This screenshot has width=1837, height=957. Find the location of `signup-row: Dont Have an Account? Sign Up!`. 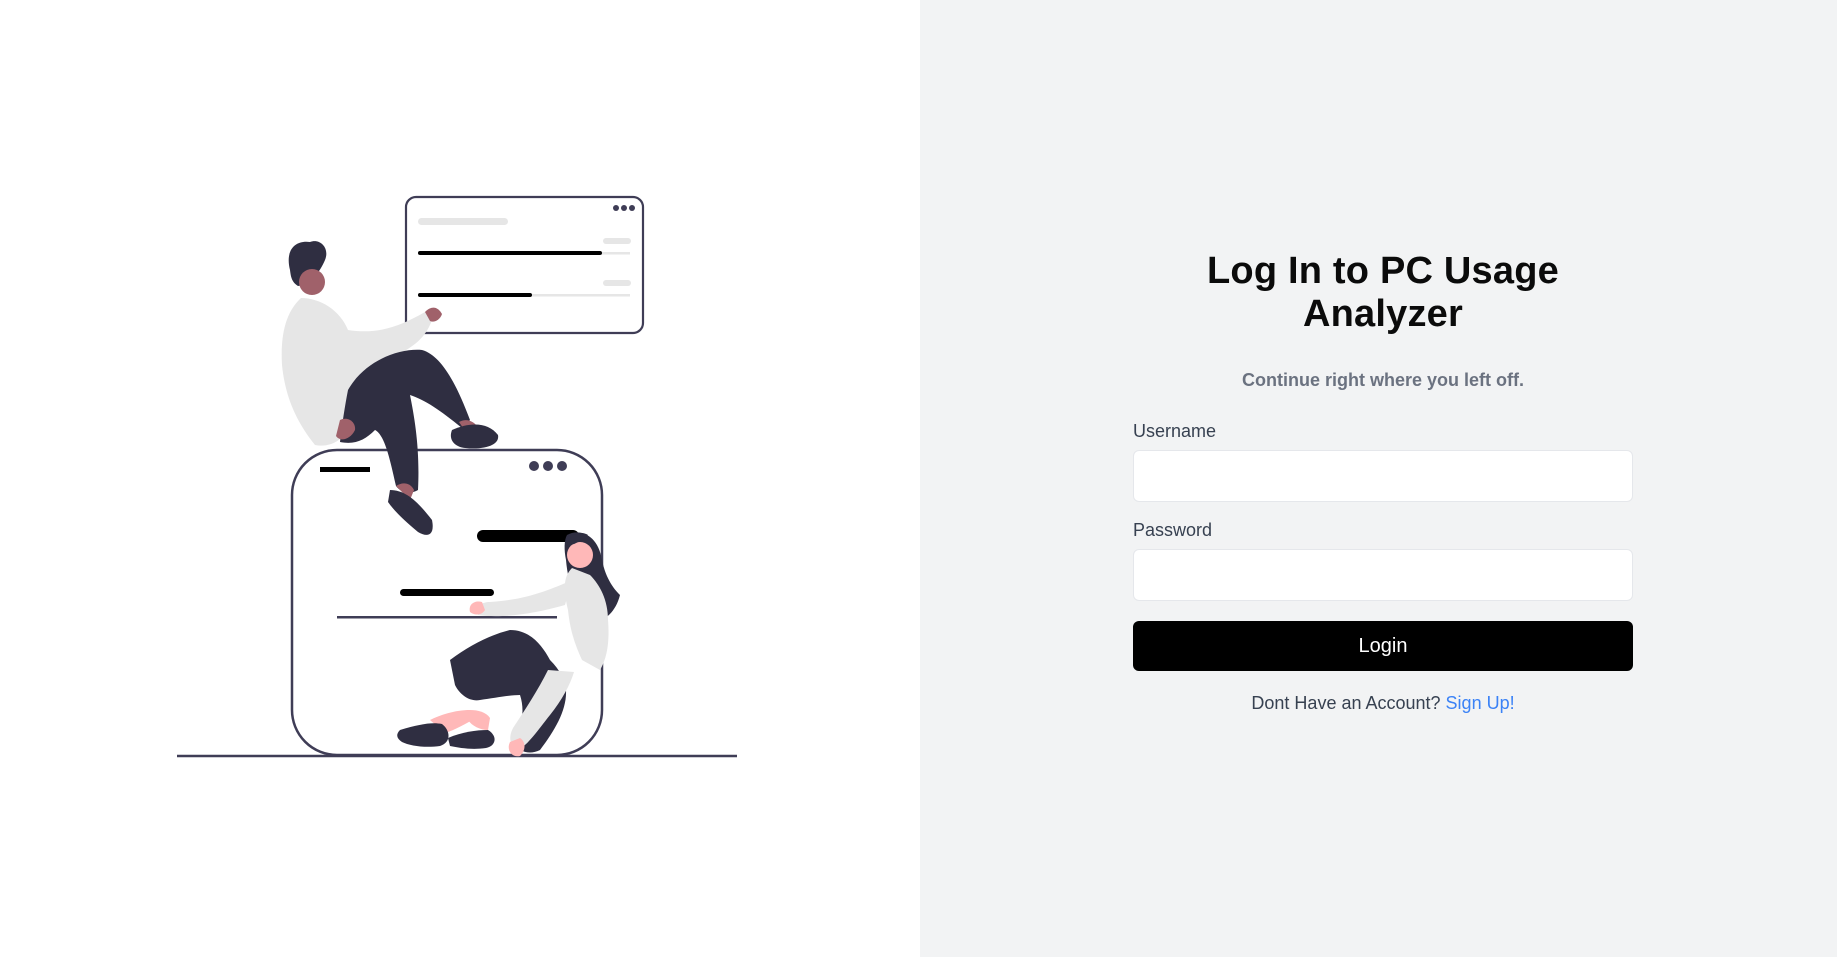

signup-row: Dont Have an Account? Sign Up! is located at coordinates (1383, 703).